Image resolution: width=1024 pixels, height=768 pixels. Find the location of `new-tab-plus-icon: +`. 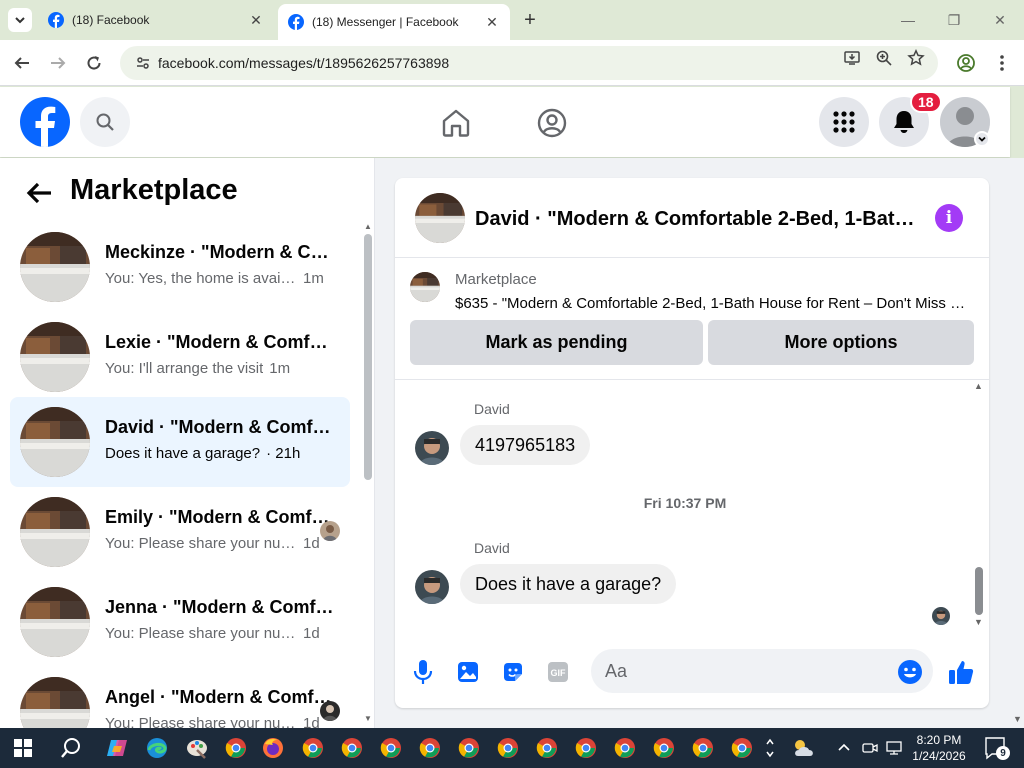

new-tab-plus-icon: + is located at coordinates (530, 20).